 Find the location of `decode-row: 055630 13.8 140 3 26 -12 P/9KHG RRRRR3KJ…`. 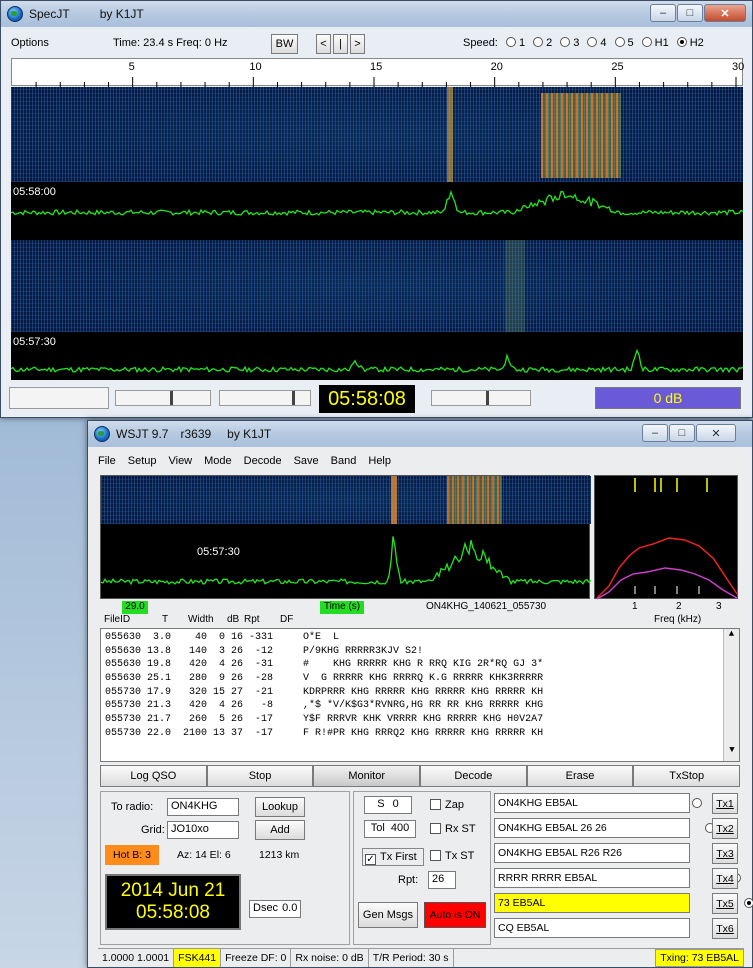

decode-row: 055630 13.8 140 3 26 -12 P/9KHG RRRRR3KJ… is located at coordinates (420, 652).